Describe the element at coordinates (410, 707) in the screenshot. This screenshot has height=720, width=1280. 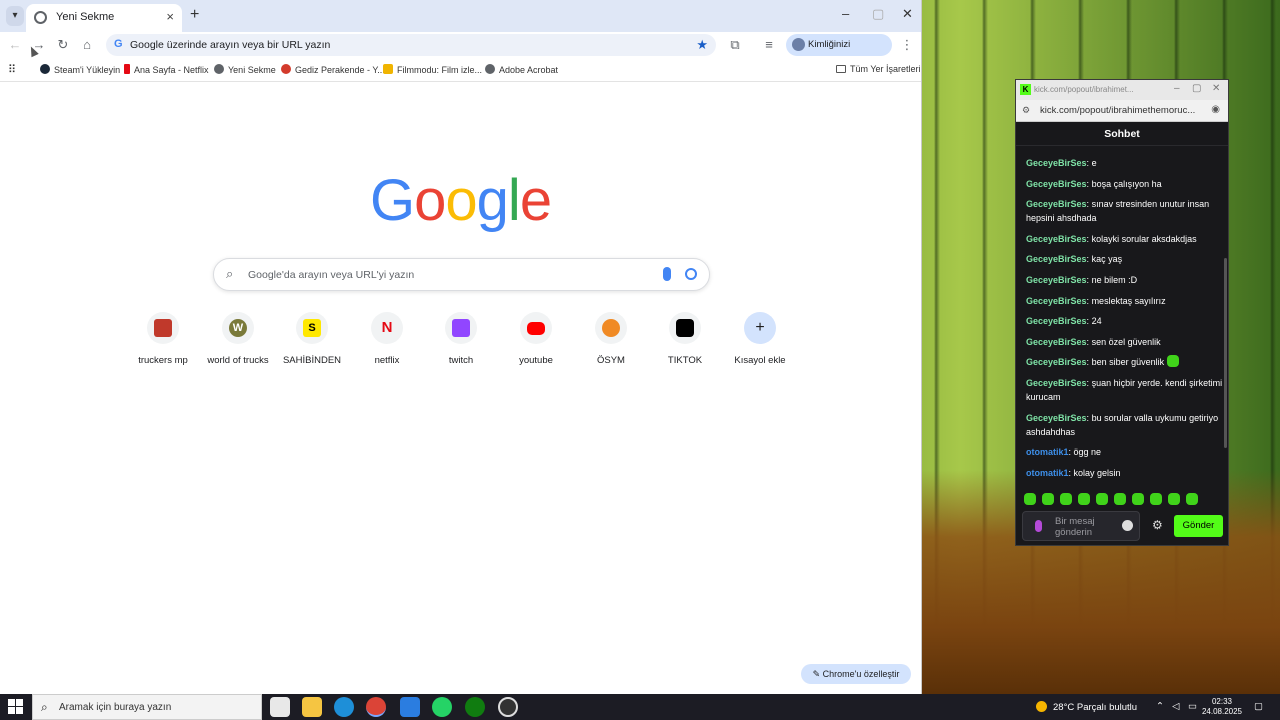
I see `store-icon` at that location.